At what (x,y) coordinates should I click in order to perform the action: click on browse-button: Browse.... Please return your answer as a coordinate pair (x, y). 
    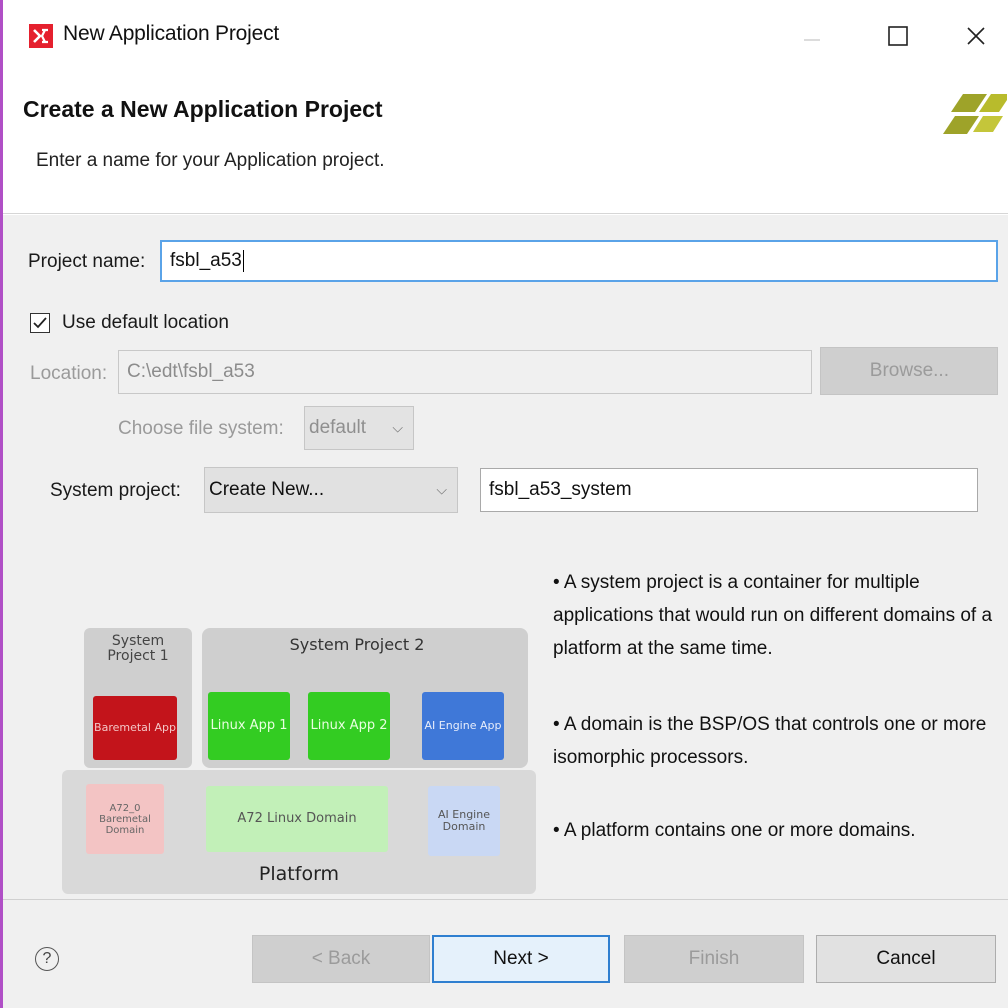
    Looking at the image, I should click on (909, 371).